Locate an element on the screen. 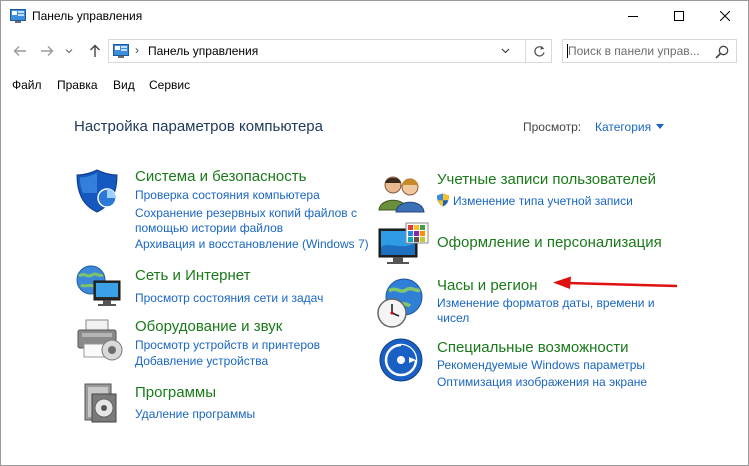  title-bar: Панель управления is located at coordinates (374, 16).